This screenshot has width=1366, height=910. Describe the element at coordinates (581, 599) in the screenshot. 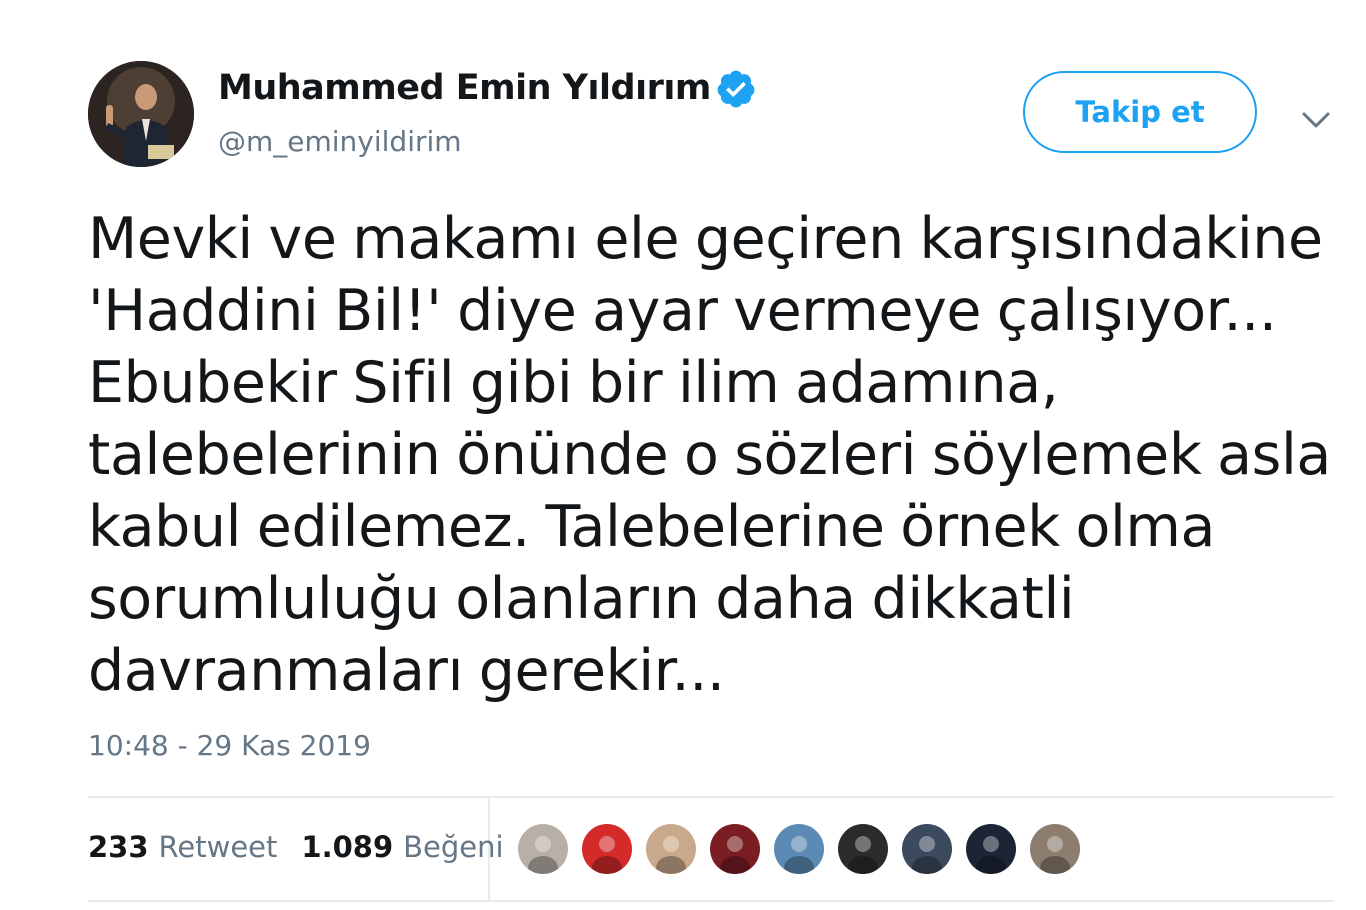

I see `tweet-line: sorumluluğu olanların daha dikkatli` at that location.